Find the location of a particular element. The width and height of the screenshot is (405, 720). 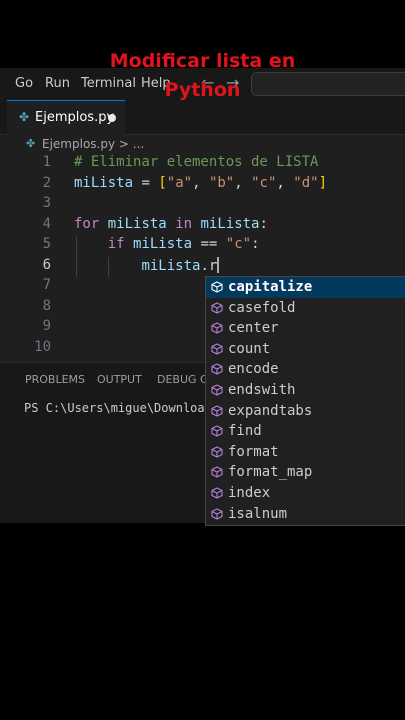

suggestion-item: casefold is located at coordinates (305, 308).